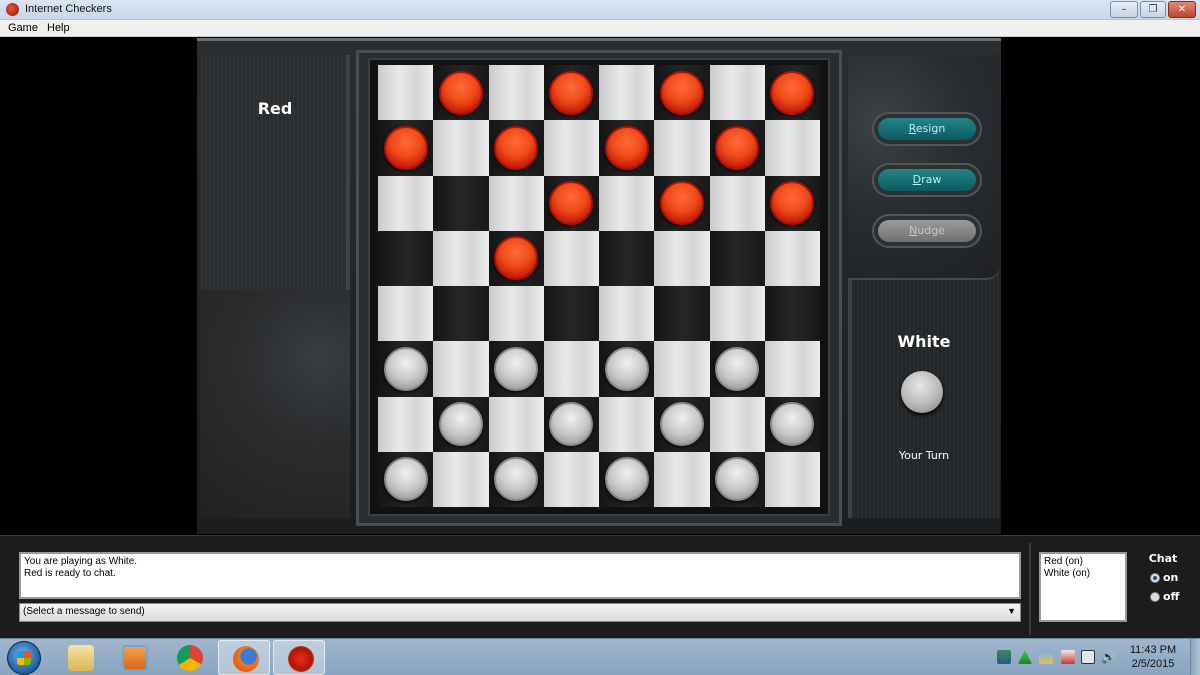 The image size is (1200, 675). Describe the element at coordinates (1175, 597) in the screenshot. I see `chat-off-radio: off` at that location.